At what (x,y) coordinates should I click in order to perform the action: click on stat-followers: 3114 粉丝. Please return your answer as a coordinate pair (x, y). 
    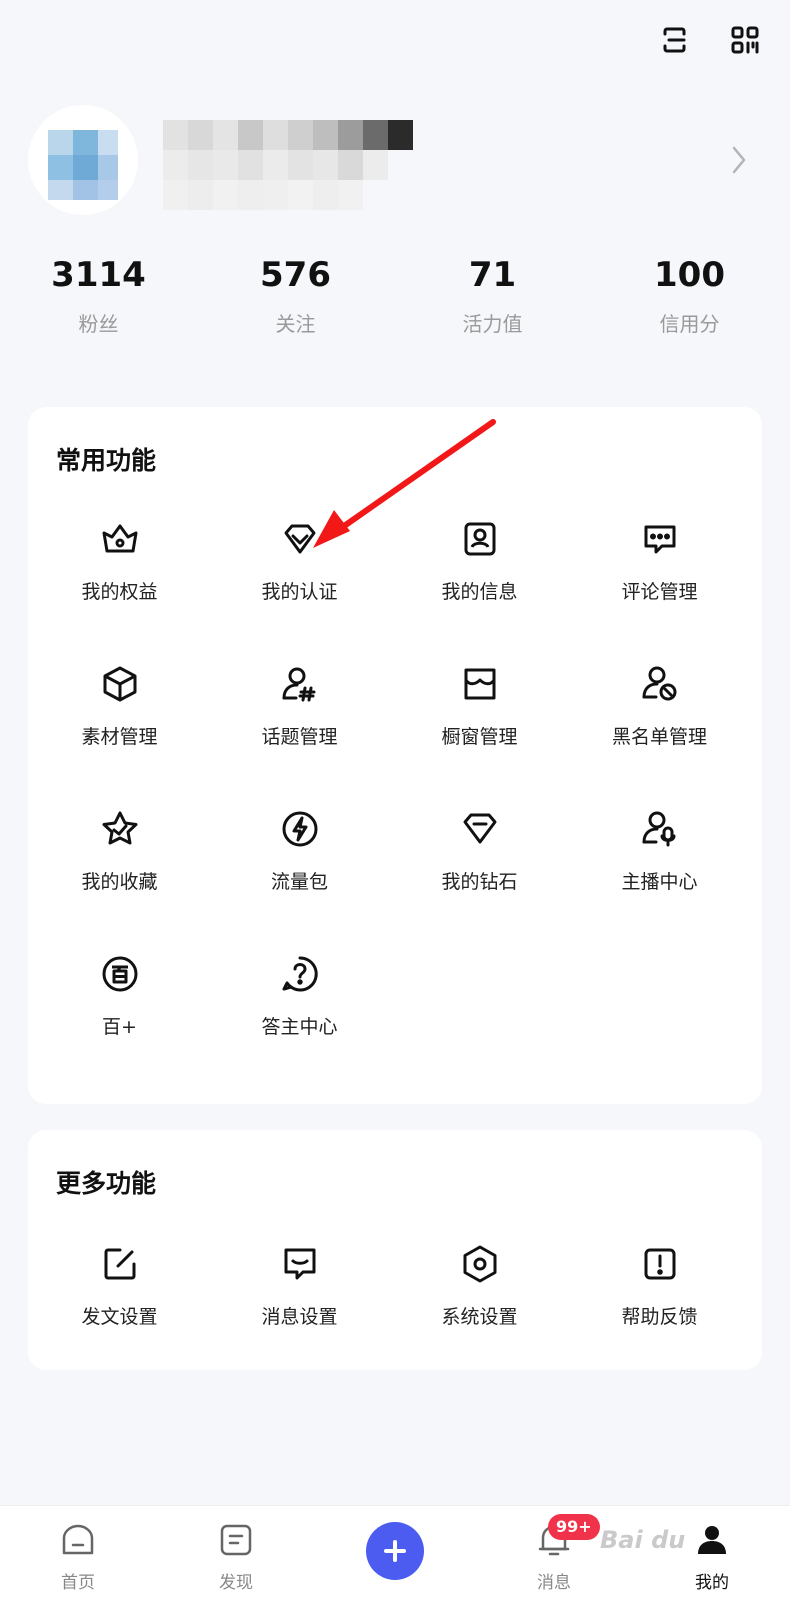
    Looking at the image, I should click on (98, 302).